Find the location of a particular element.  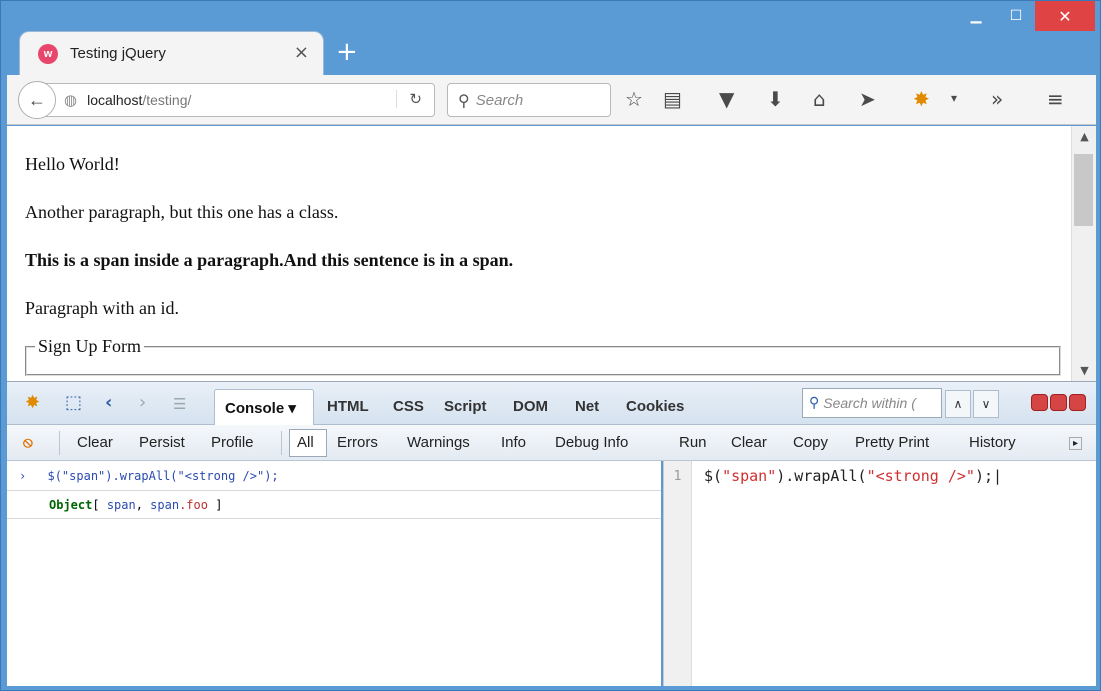

pocket-icon: ▼ is located at coordinates (726, 99).